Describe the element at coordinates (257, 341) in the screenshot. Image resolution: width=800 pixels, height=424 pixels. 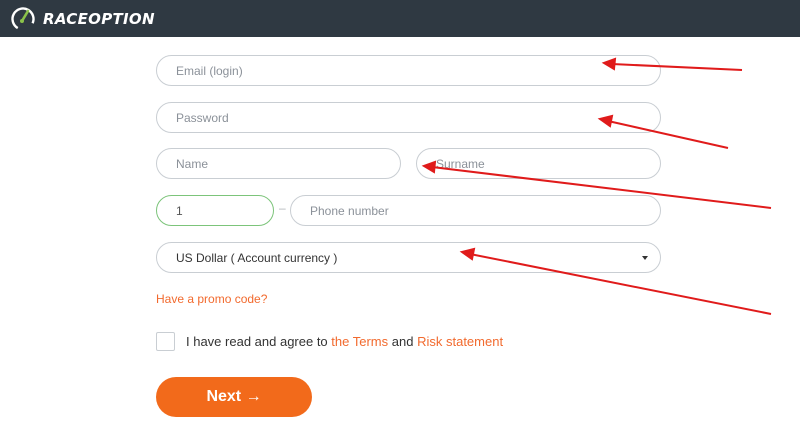
I see `terms-text: I have read and agree to` at that location.